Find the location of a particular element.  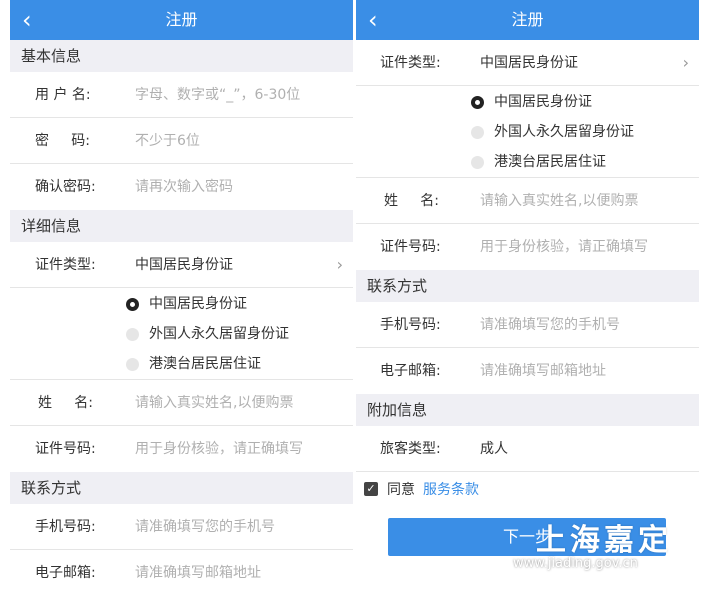

right-nav-bar: ‹ 注册 is located at coordinates (527, 20).